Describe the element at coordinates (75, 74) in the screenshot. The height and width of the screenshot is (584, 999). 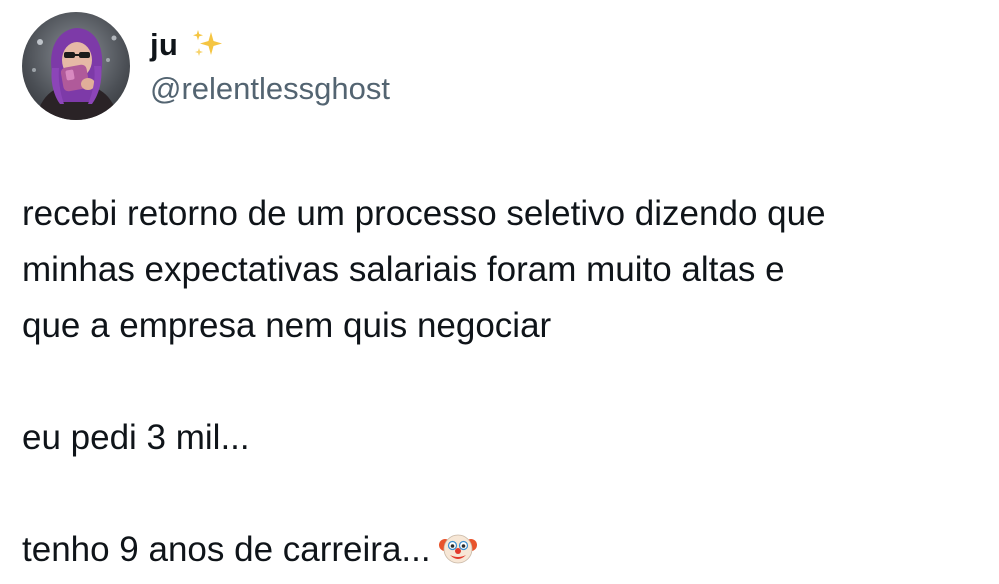
I see `avatar-image` at that location.